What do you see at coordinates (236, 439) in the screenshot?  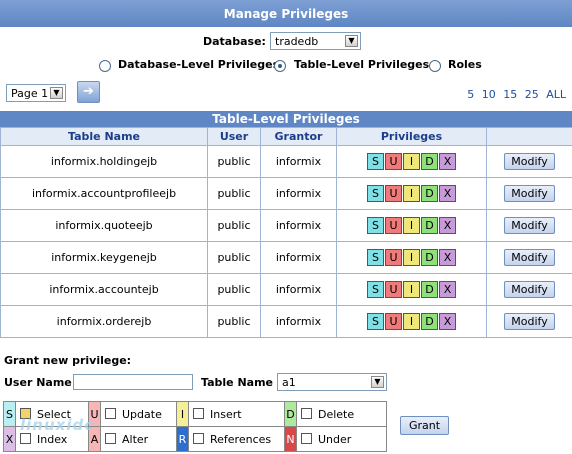 I see `privilege-option: References` at bounding box center [236, 439].